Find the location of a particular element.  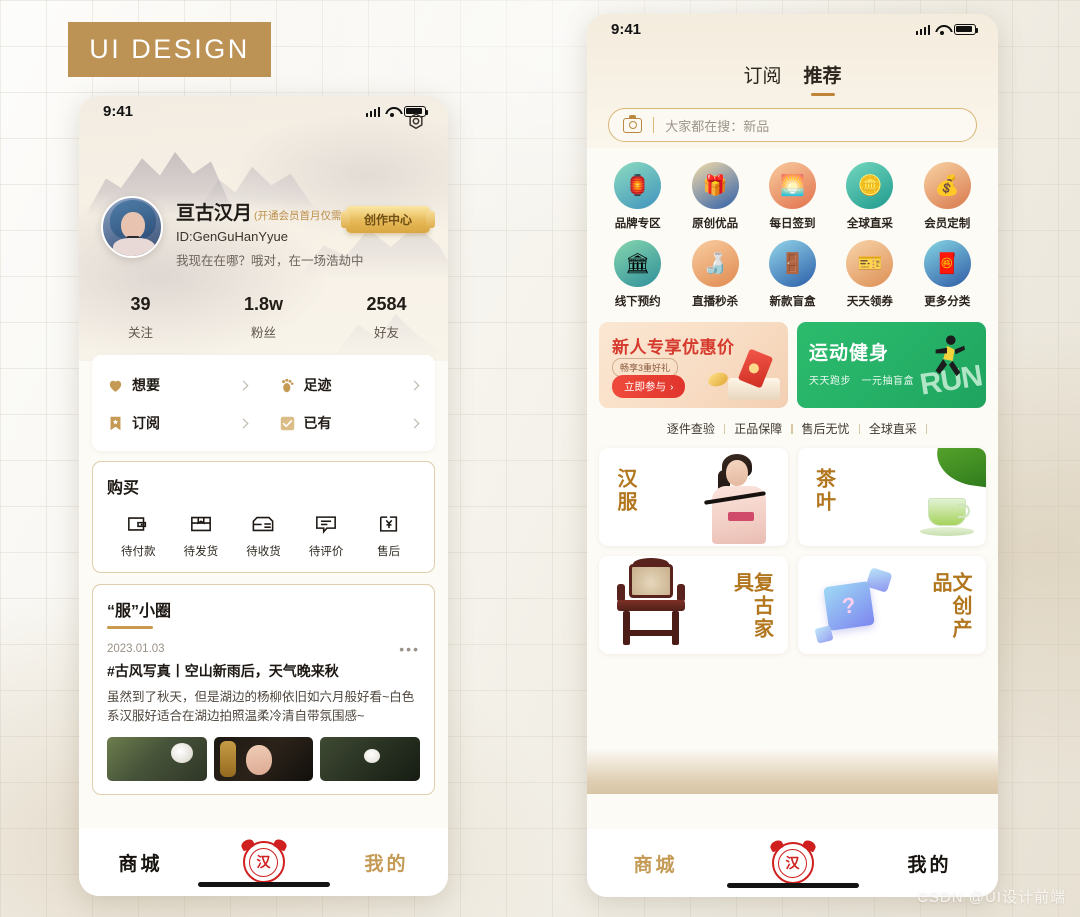

category-label: 天天领券 is located at coordinates (869, 302).